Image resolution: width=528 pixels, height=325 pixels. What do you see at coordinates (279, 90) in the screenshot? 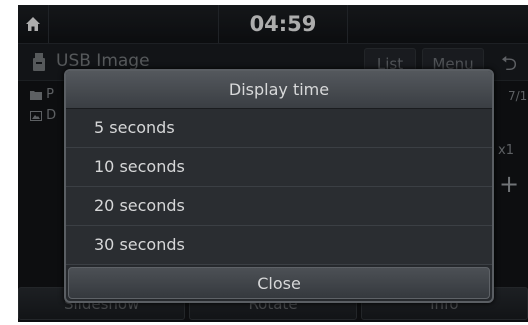
I see `dialog-title: Display time` at bounding box center [279, 90].